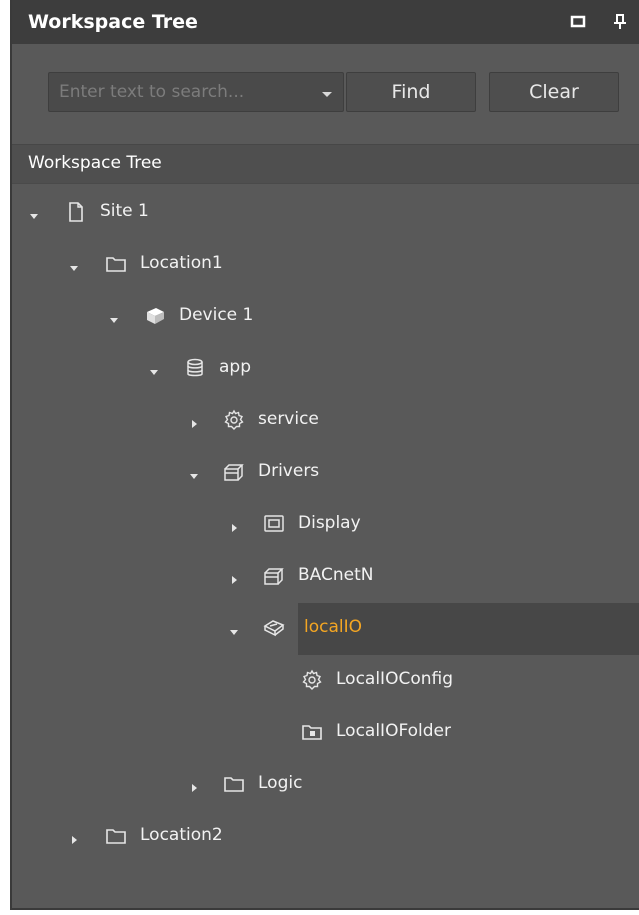  Describe the element at coordinates (325, 473) in the screenshot. I see `tree-node-drivers: Drivers` at that location.